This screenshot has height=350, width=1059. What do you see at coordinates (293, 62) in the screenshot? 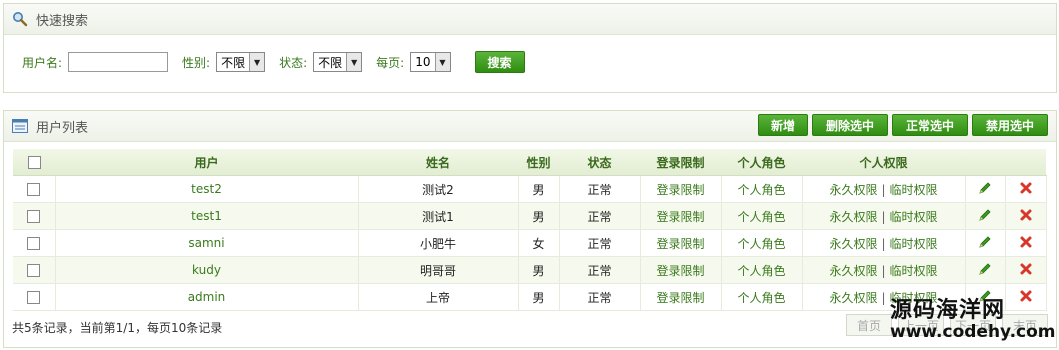
I see `status-label: 状态:` at bounding box center [293, 62].